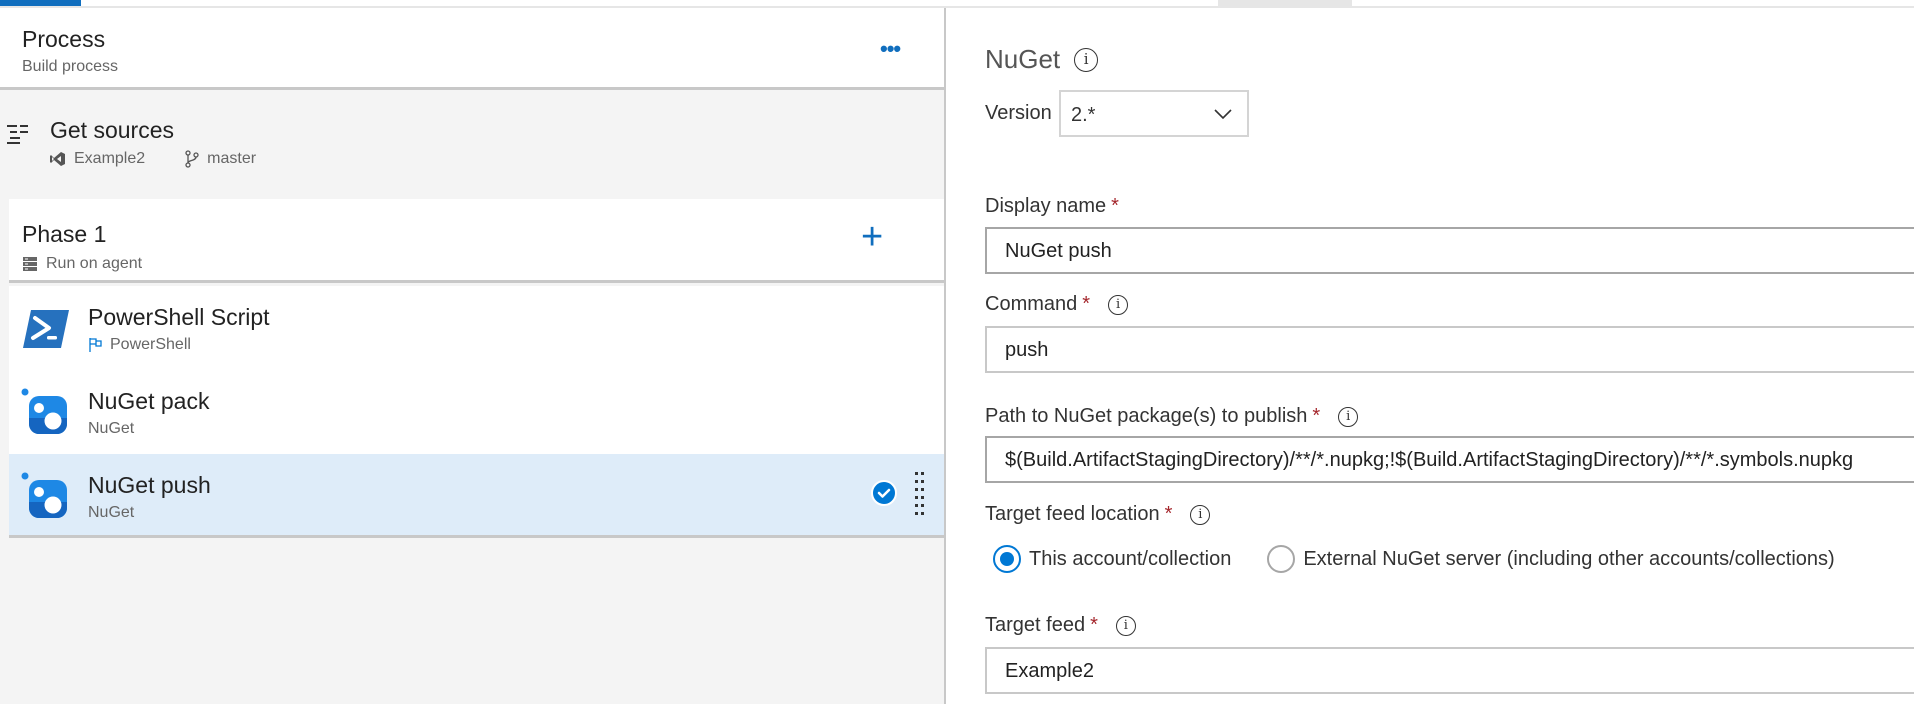 This screenshot has width=1914, height=704. Describe the element at coordinates (112, 130) in the screenshot. I see `get-sources-title: Get sources` at that location.